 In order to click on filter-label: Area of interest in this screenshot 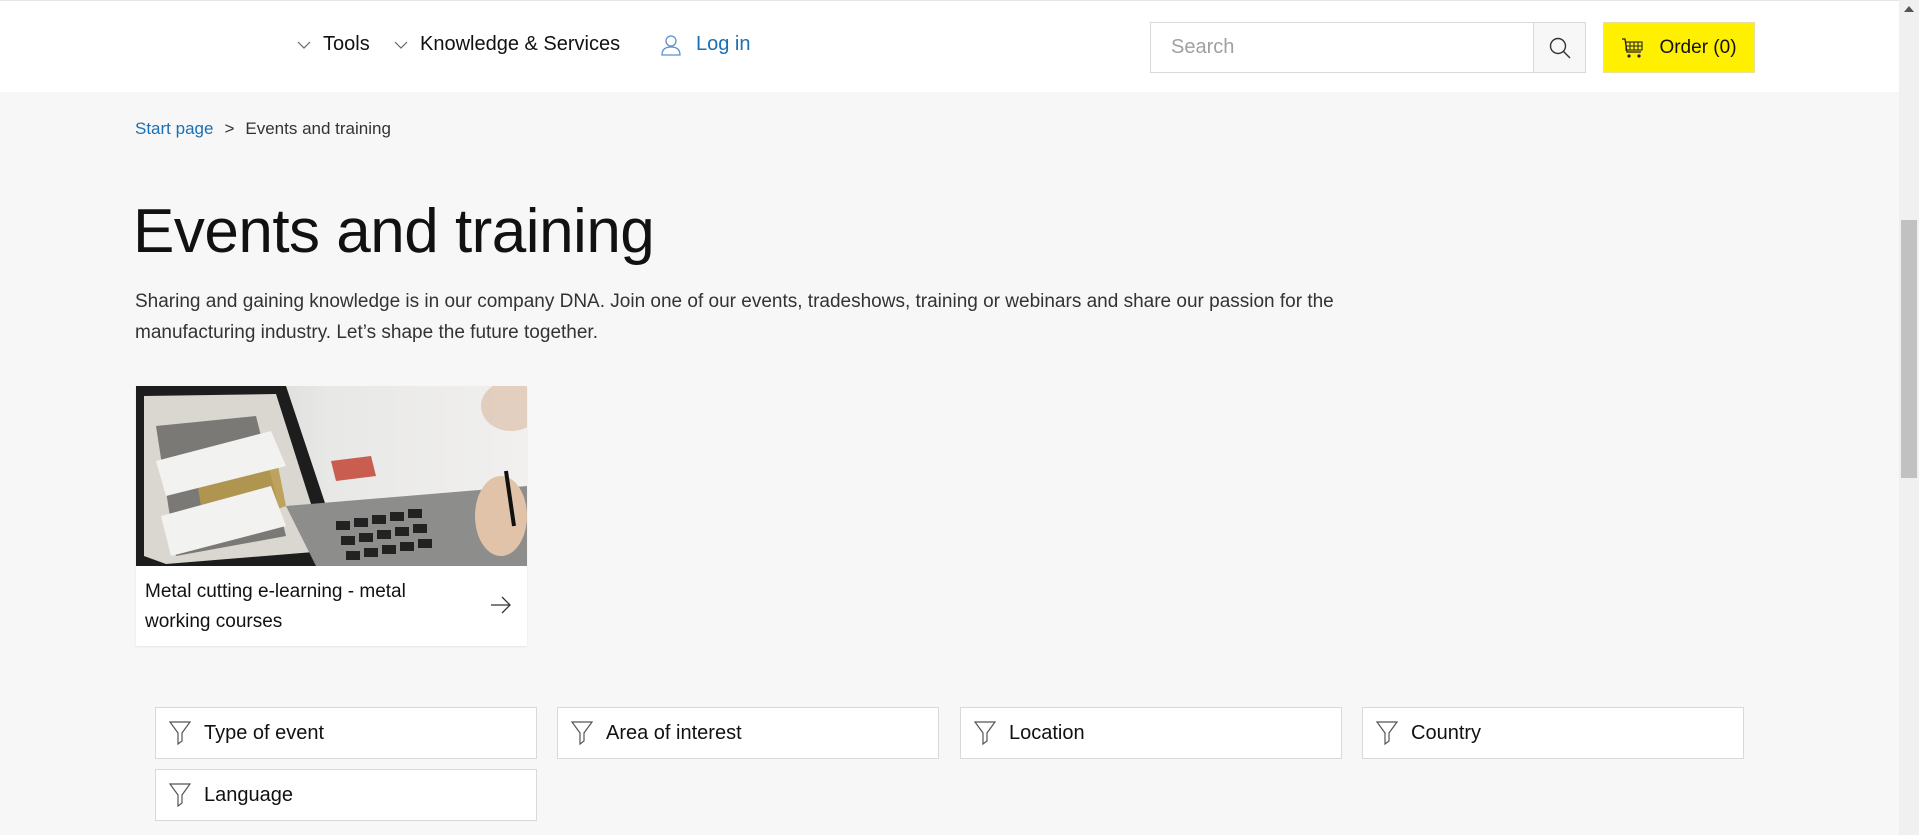, I will do `click(674, 732)`.